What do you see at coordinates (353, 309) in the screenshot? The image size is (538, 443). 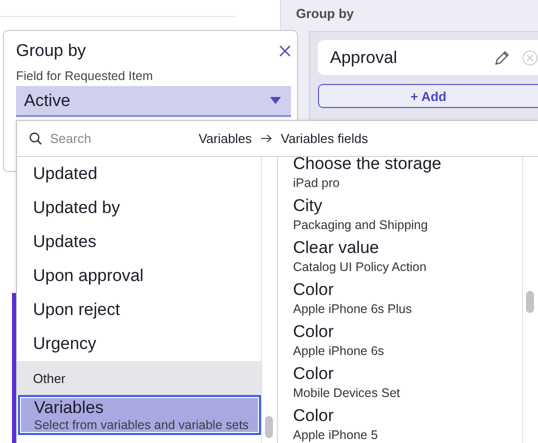 I see `variable-source: Apple iPhone 6s Plus` at bounding box center [353, 309].